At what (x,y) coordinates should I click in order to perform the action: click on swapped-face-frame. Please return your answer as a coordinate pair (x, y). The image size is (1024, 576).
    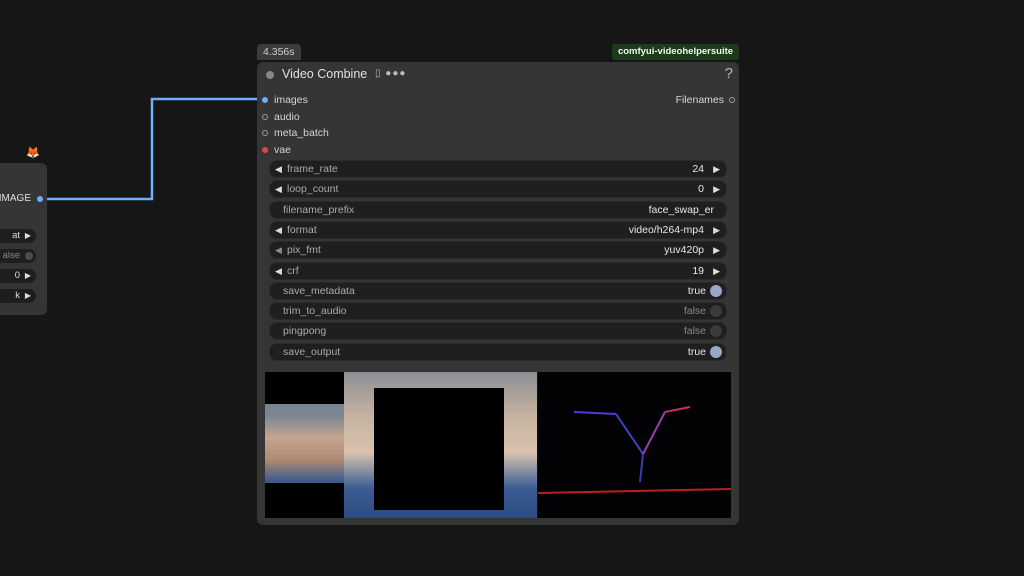
    Looking at the image, I should click on (440, 445).